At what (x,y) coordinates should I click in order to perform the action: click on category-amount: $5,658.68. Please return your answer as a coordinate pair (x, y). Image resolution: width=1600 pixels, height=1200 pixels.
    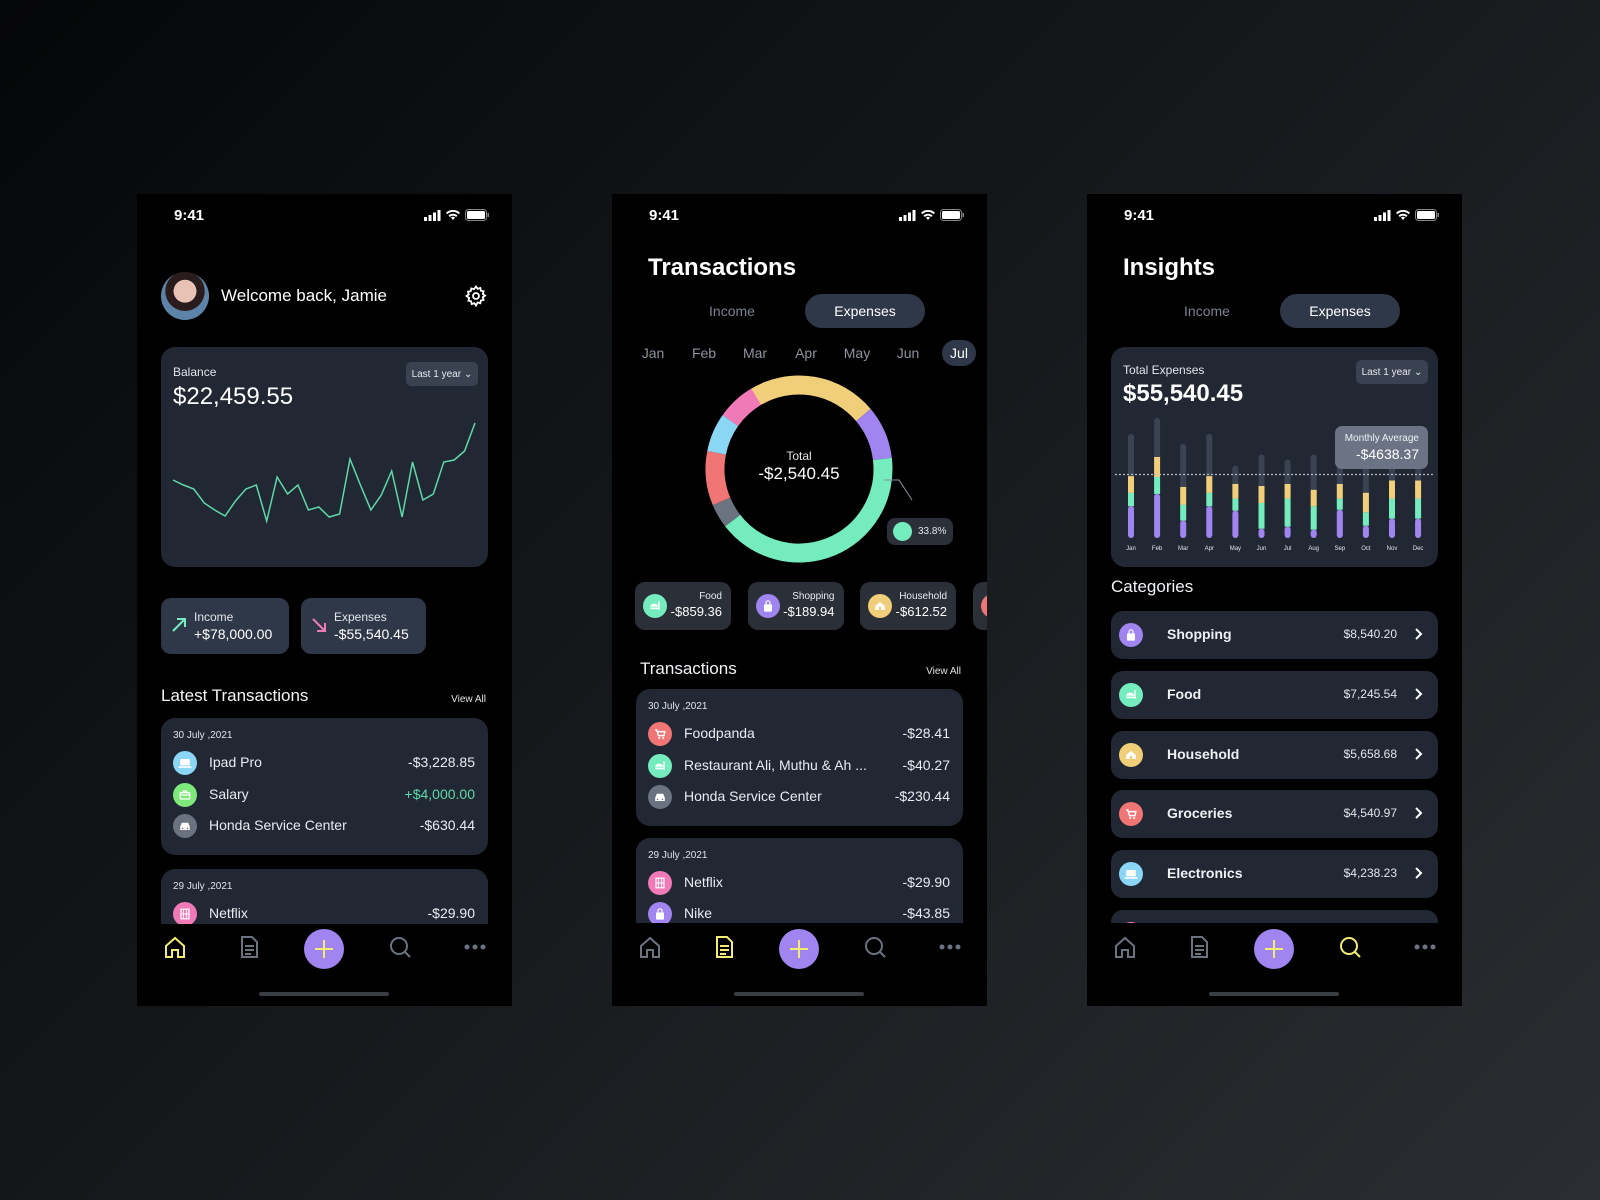
    Looking at the image, I should click on (1370, 753).